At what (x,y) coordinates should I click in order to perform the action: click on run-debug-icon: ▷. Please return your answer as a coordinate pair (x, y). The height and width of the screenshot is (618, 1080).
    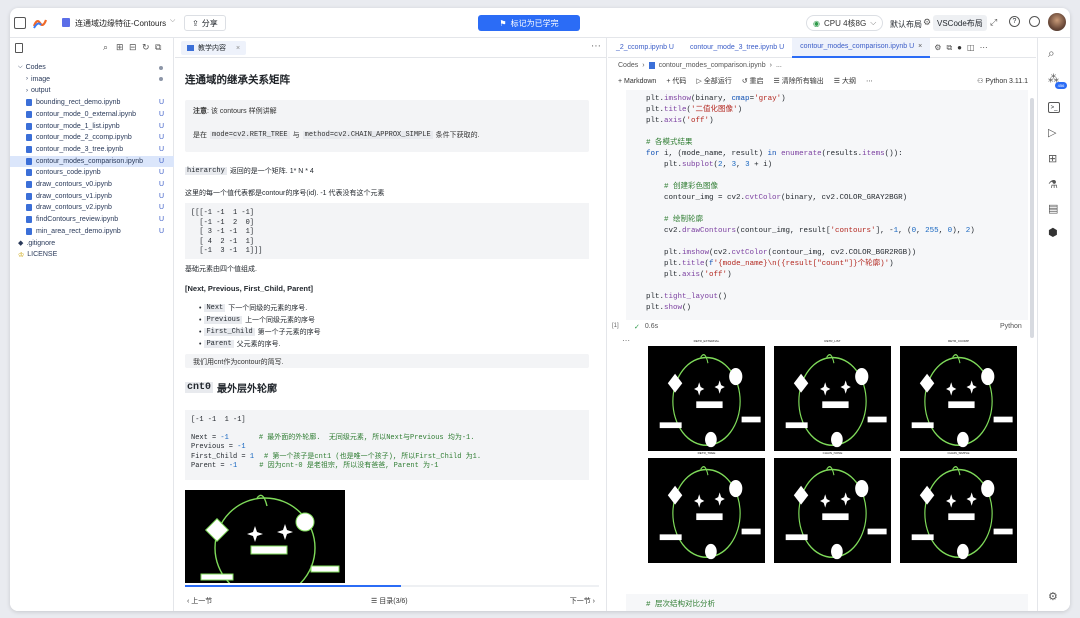
    Looking at the image, I should click on (1052, 132).